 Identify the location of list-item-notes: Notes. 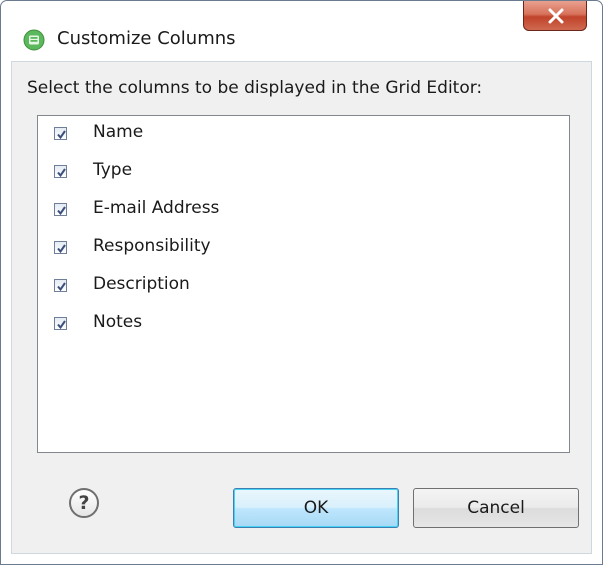
(294, 324).